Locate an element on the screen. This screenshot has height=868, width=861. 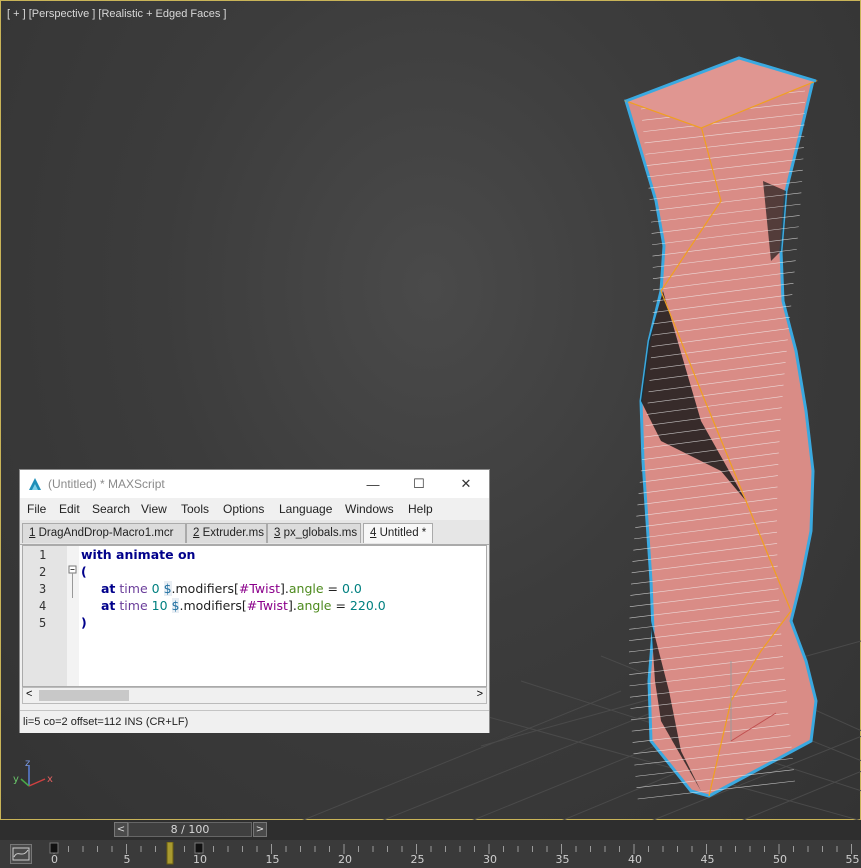
tick-label: 45 is located at coordinates (707, 859).